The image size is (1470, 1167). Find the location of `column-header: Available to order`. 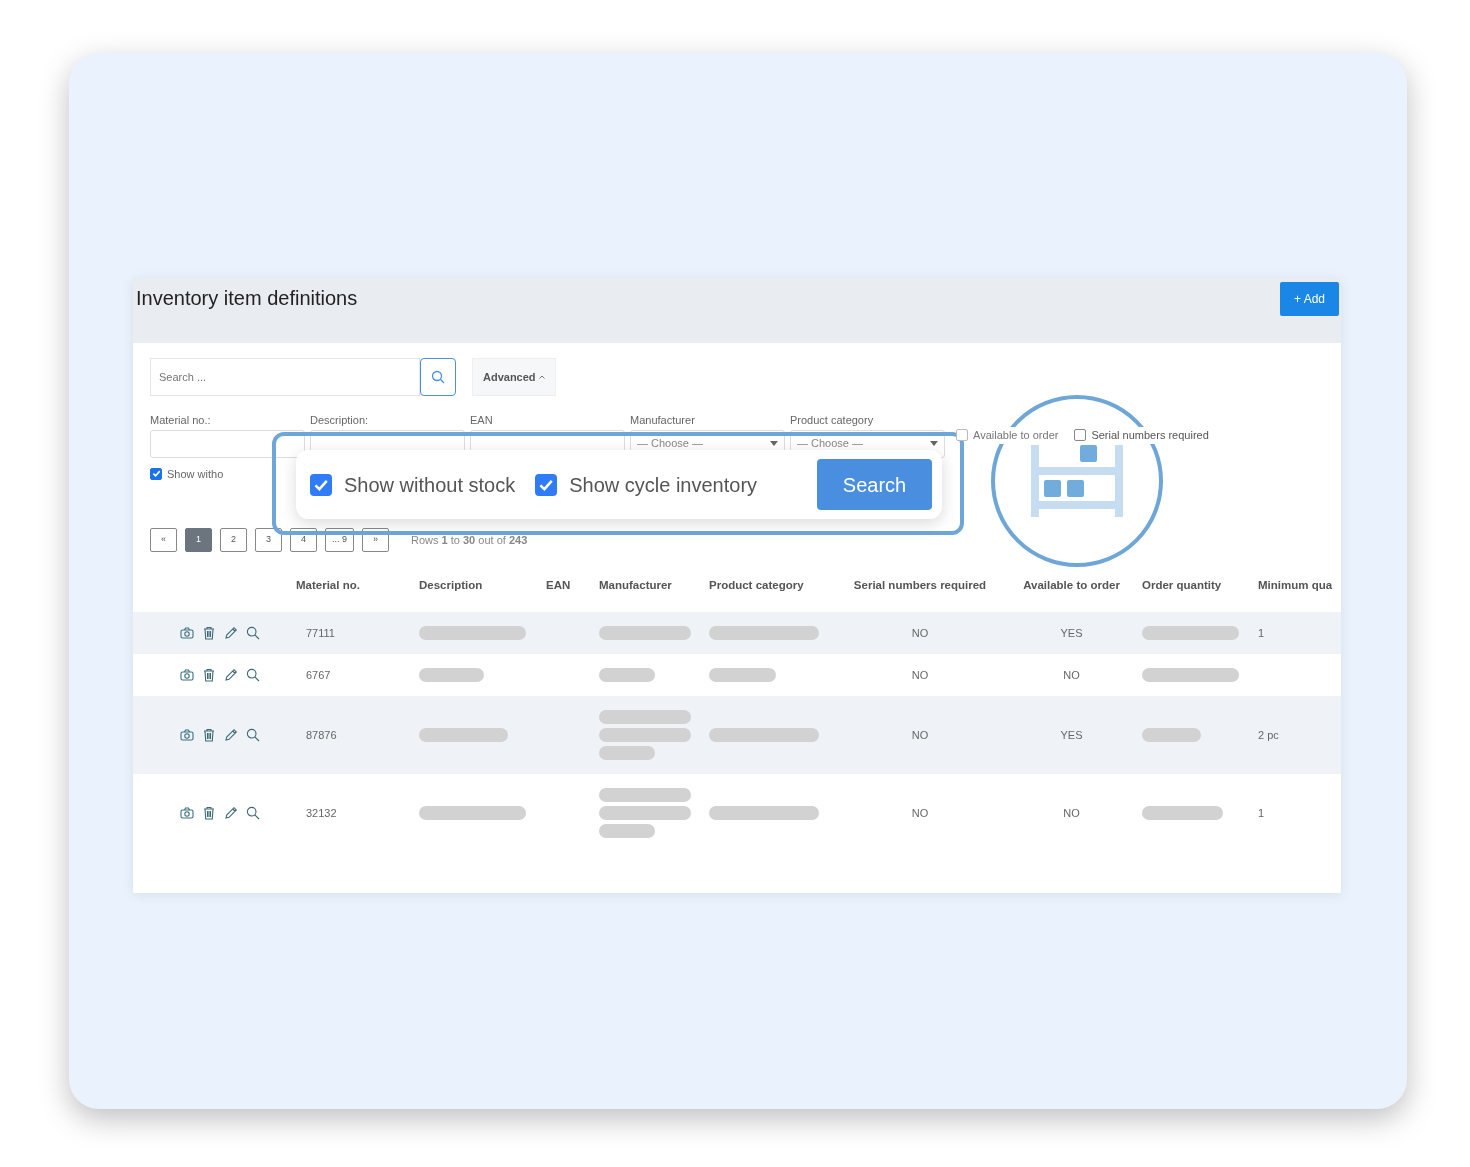

column-header: Available to order is located at coordinates (1071, 586).